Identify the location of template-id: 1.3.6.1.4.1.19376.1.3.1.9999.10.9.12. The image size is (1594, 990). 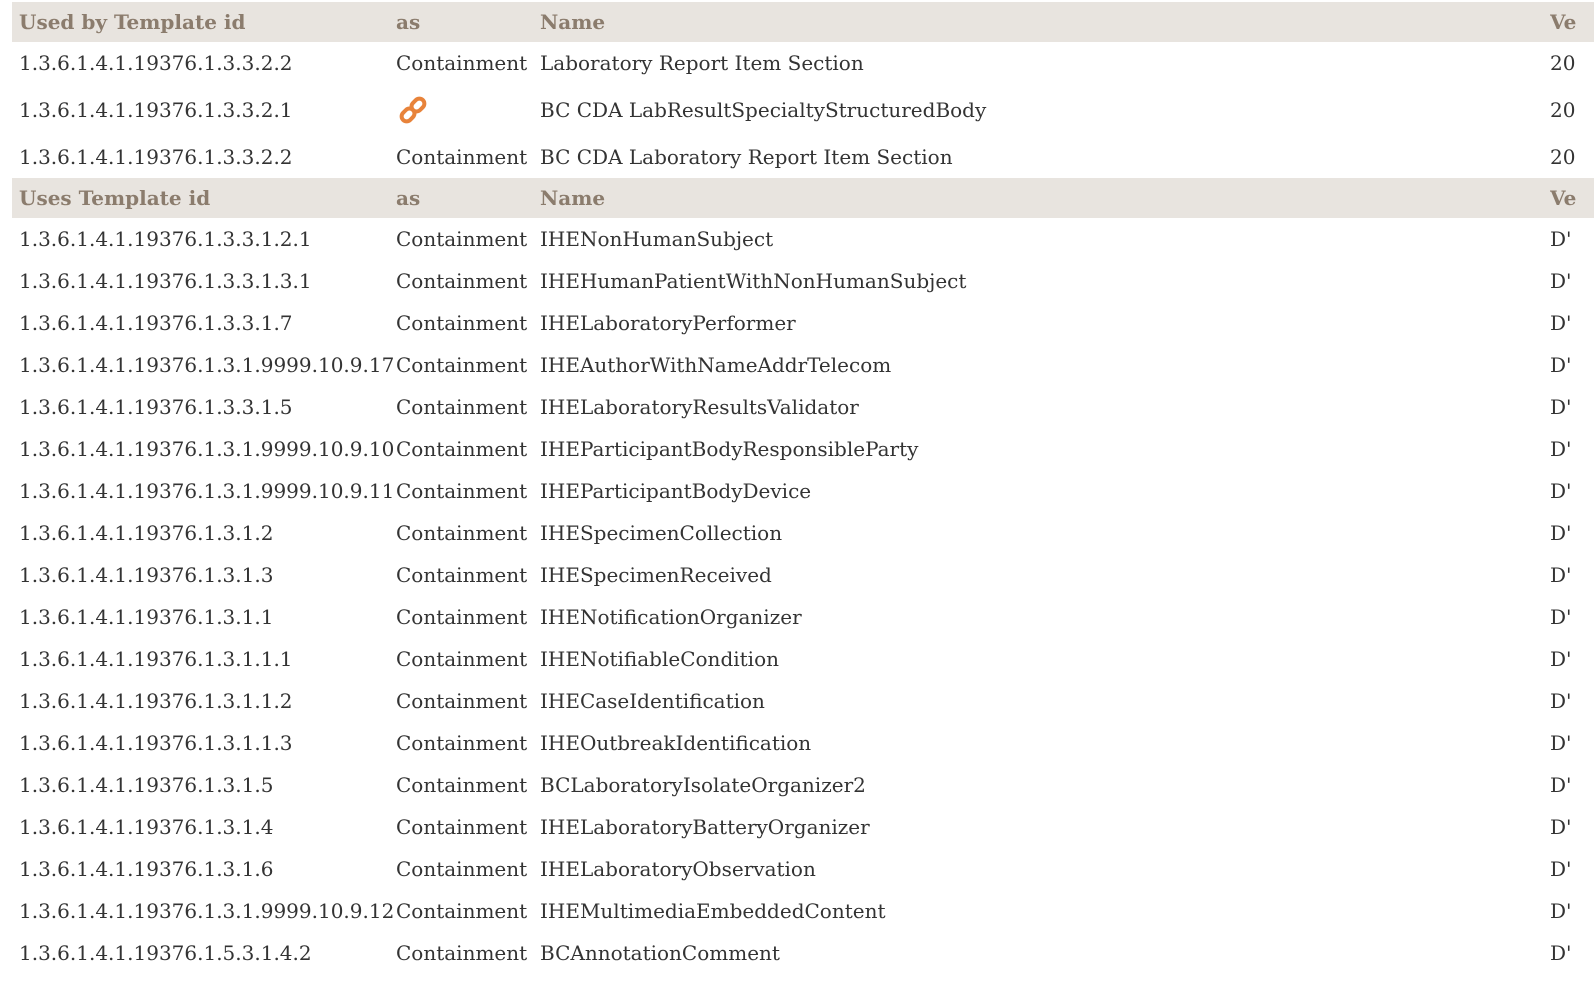
(207, 911).